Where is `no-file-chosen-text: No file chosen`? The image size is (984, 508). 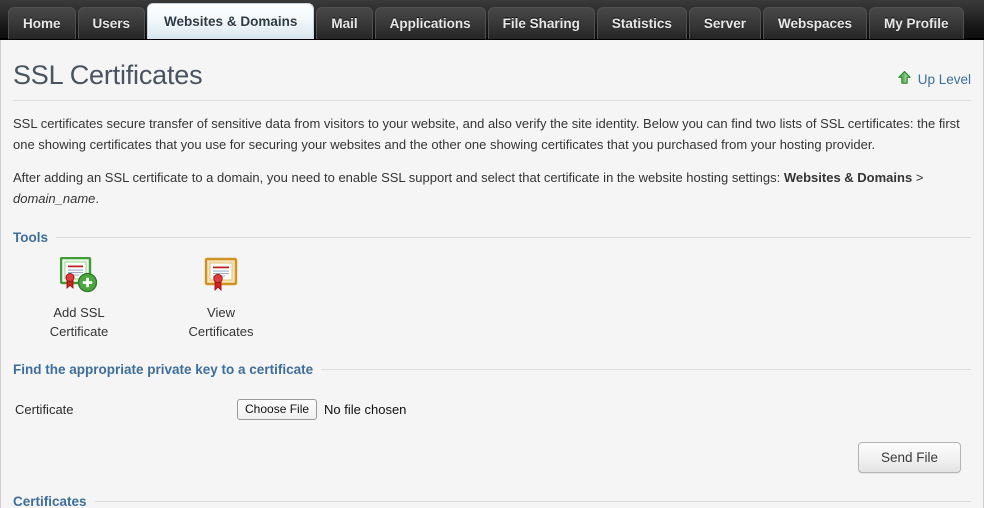
no-file-chosen-text: No file chosen is located at coordinates (365, 410).